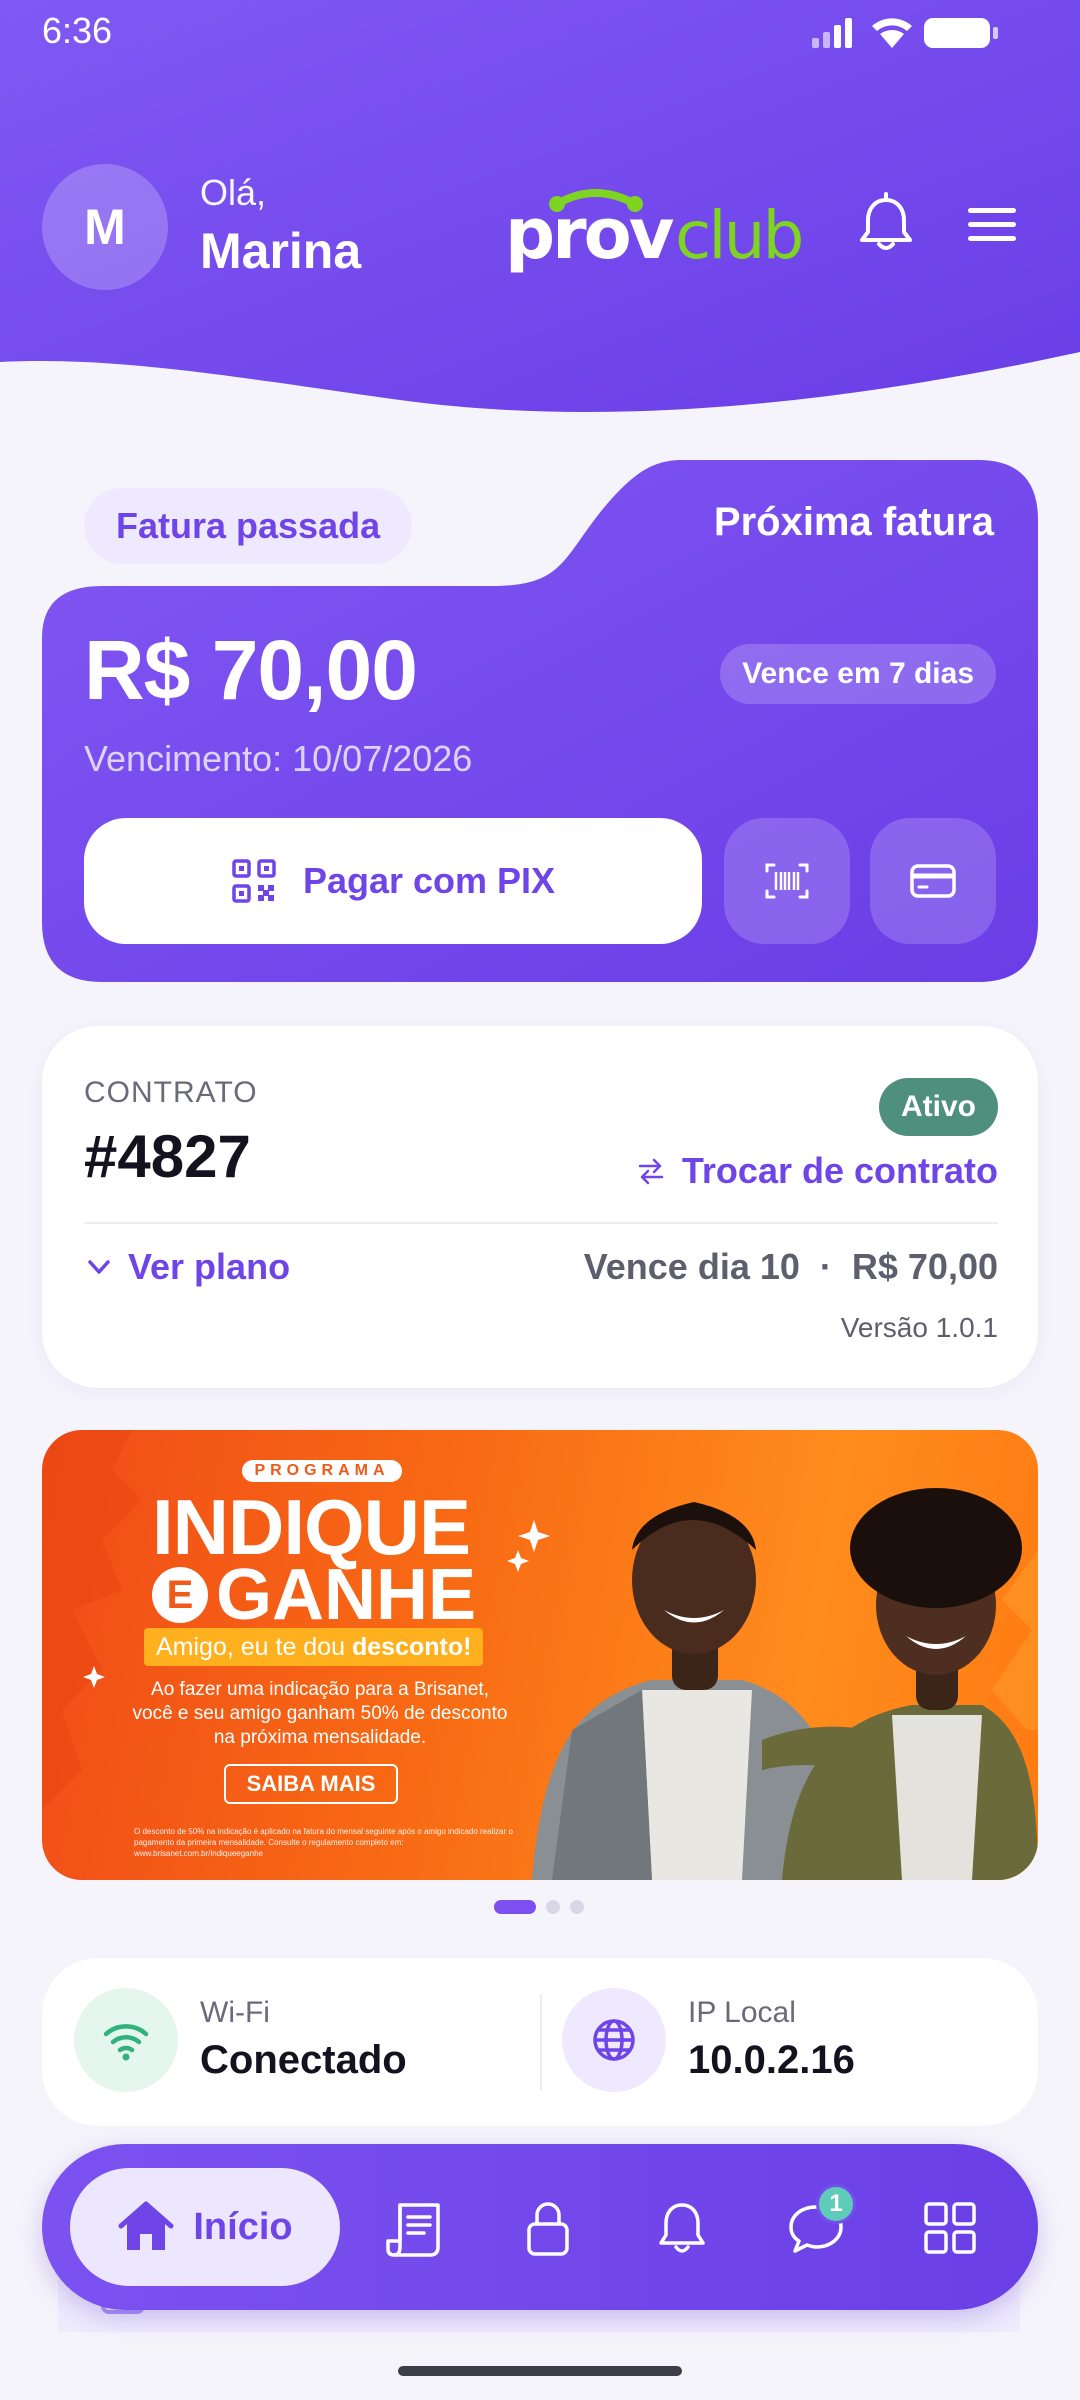 Image resolution: width=1080 pixels, height=2400 pixels. I want to click on credit-card-icon, so click(933, 881).